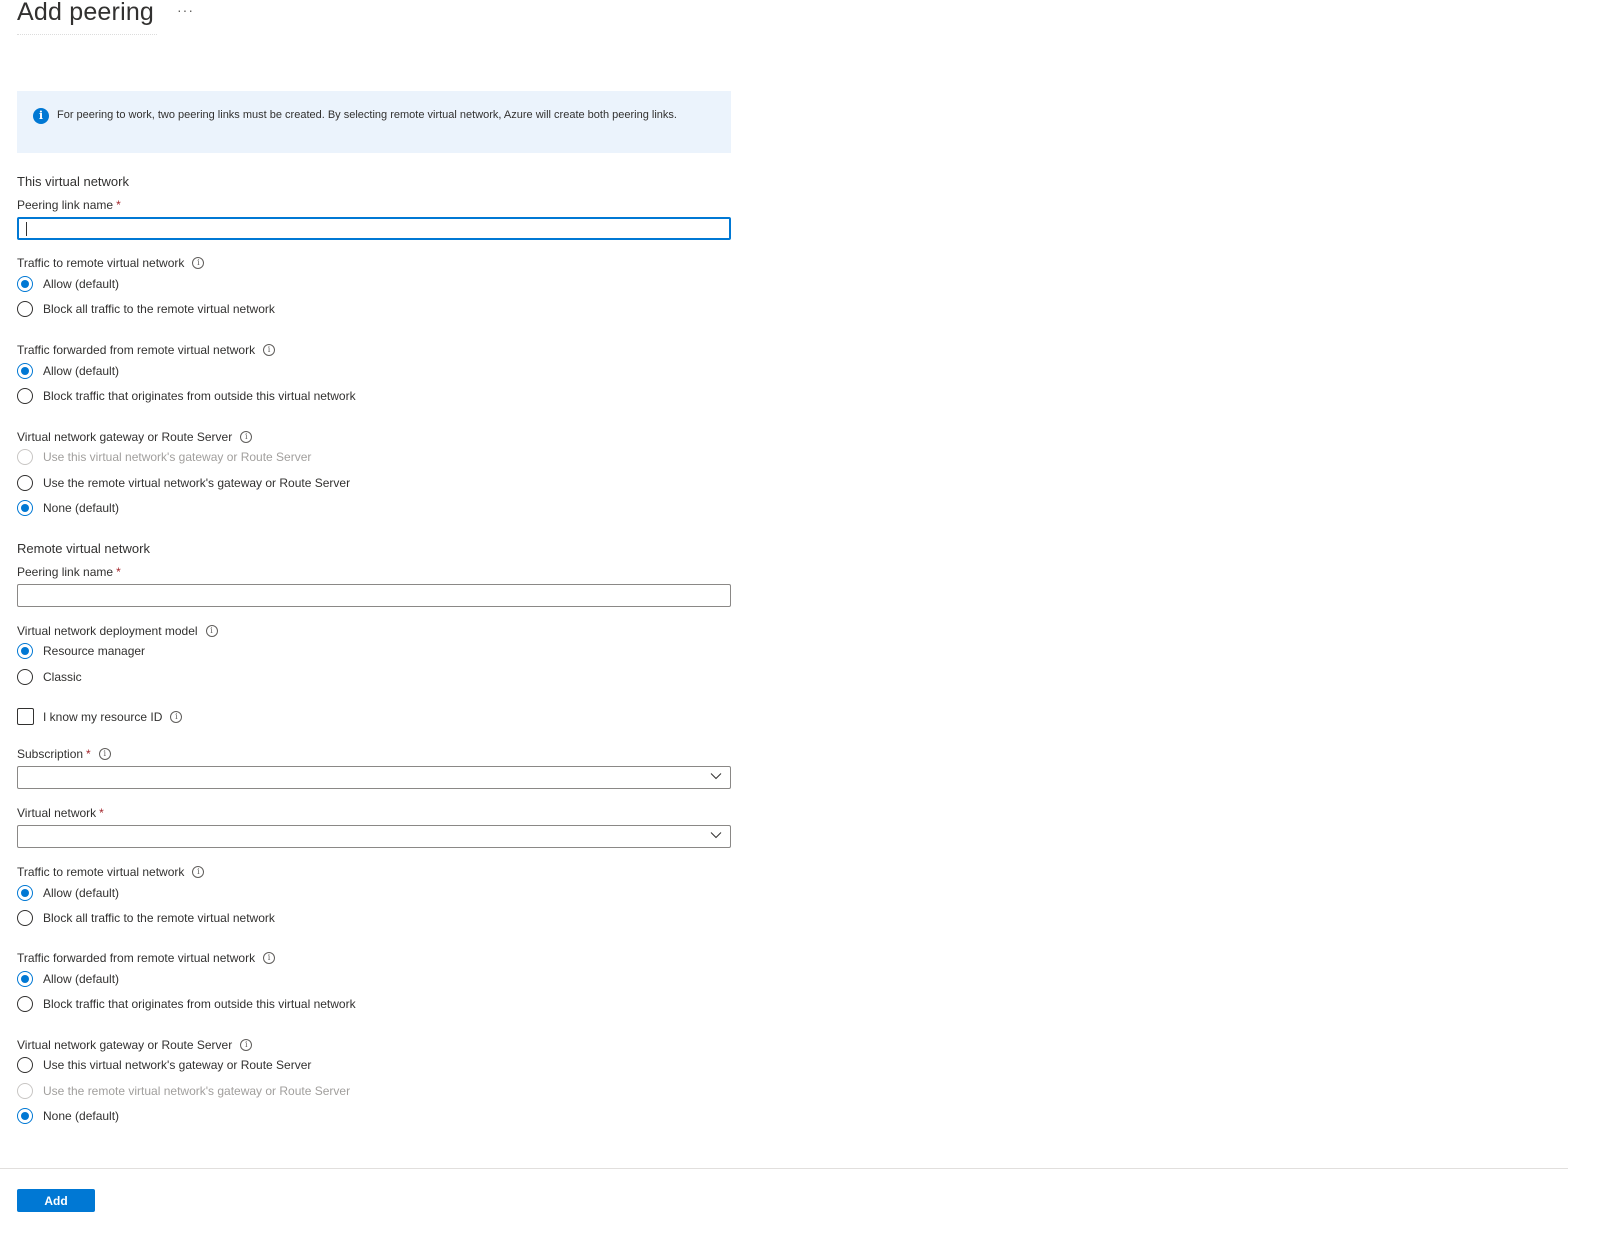 The image size is (1601, 1254). I want to click on know-resource-id-checkbox: I know my resource ID i, so click(100, 716).